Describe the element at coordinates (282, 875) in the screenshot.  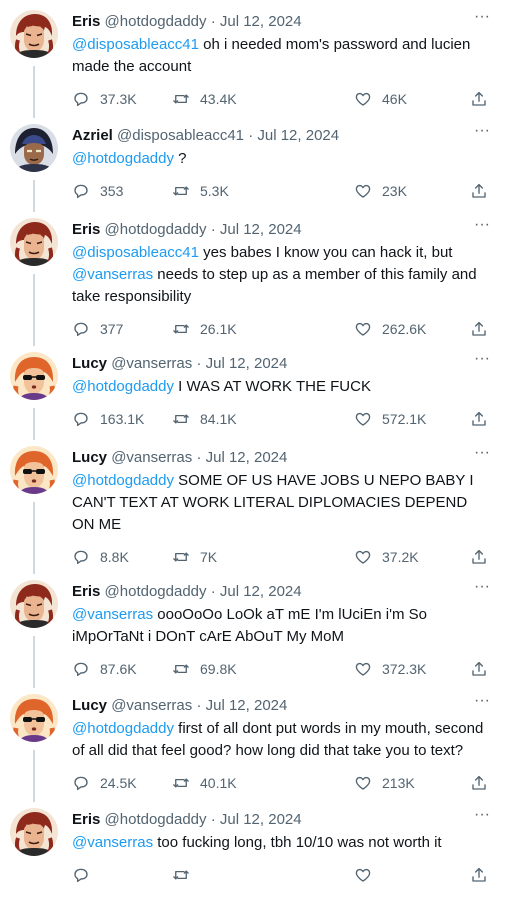
I see `tweet-actions` at that location.